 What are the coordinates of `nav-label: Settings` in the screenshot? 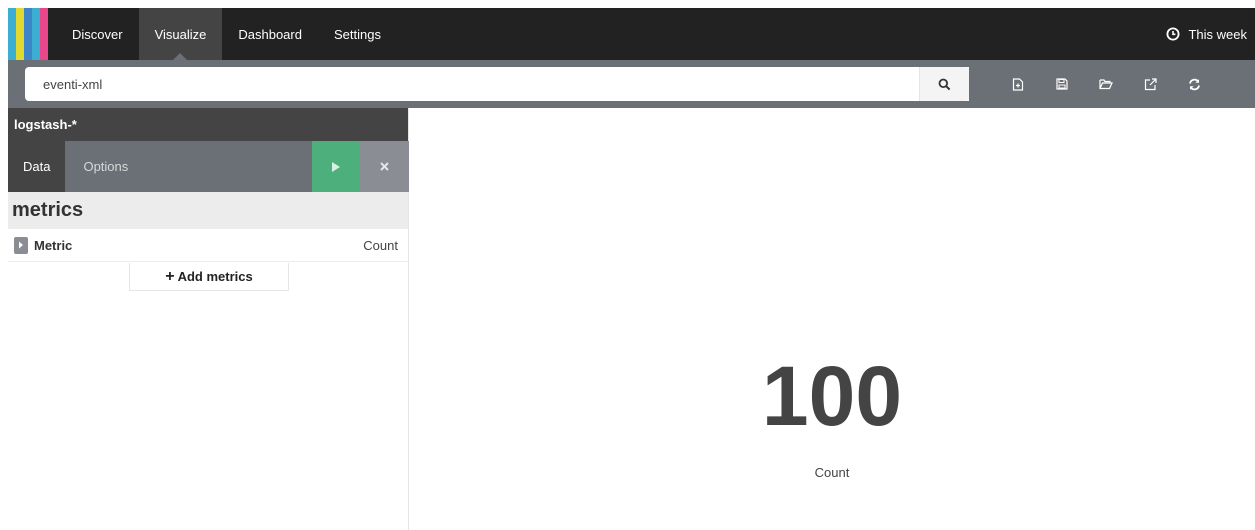 It's located at (357, 34).